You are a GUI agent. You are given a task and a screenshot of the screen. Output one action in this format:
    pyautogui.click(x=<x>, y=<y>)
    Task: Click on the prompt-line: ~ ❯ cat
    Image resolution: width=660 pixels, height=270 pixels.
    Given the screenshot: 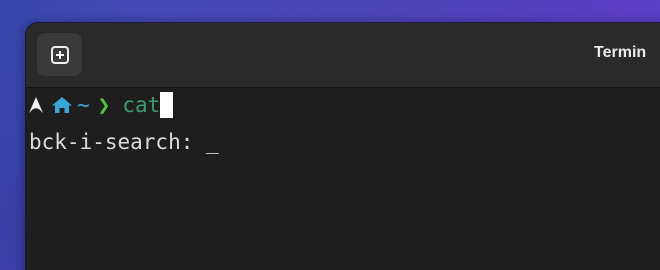 What is the action you would take?
    pyautogui.click(x=101, y=105)
    